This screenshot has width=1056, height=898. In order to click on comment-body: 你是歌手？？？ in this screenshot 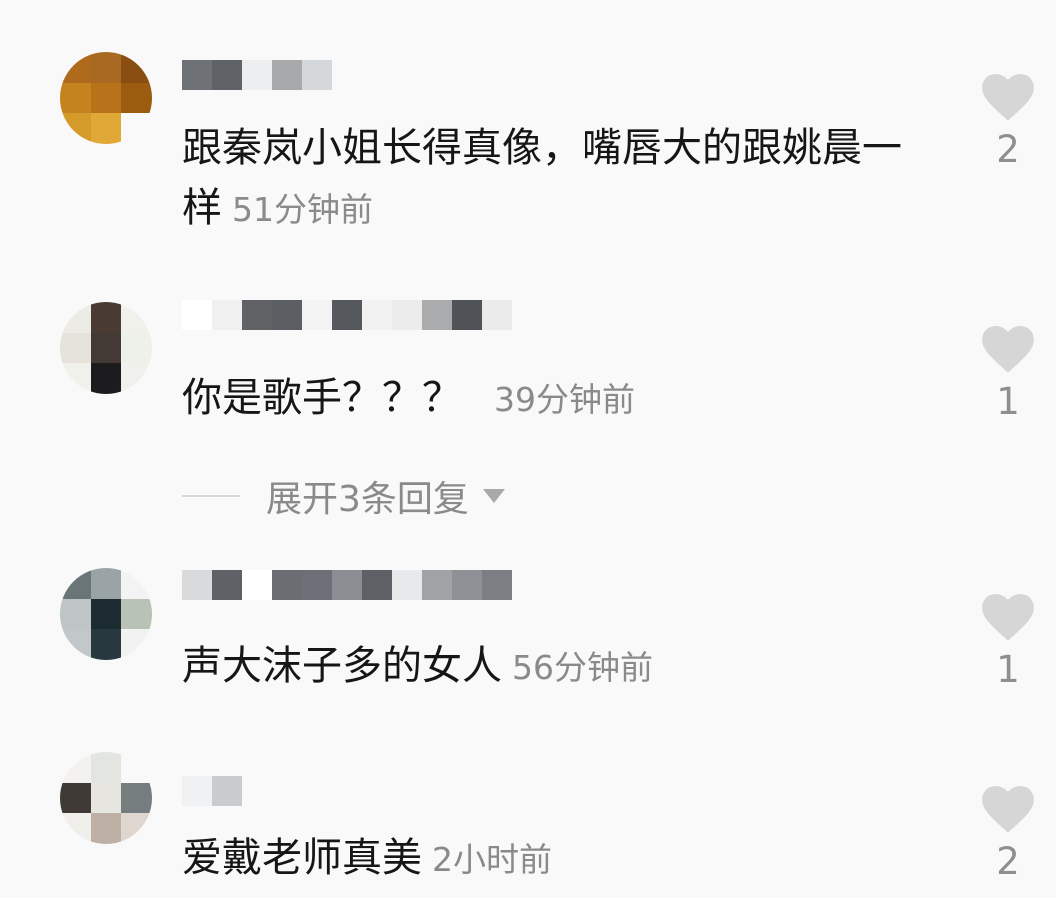, I will do `click(322, 398)`.